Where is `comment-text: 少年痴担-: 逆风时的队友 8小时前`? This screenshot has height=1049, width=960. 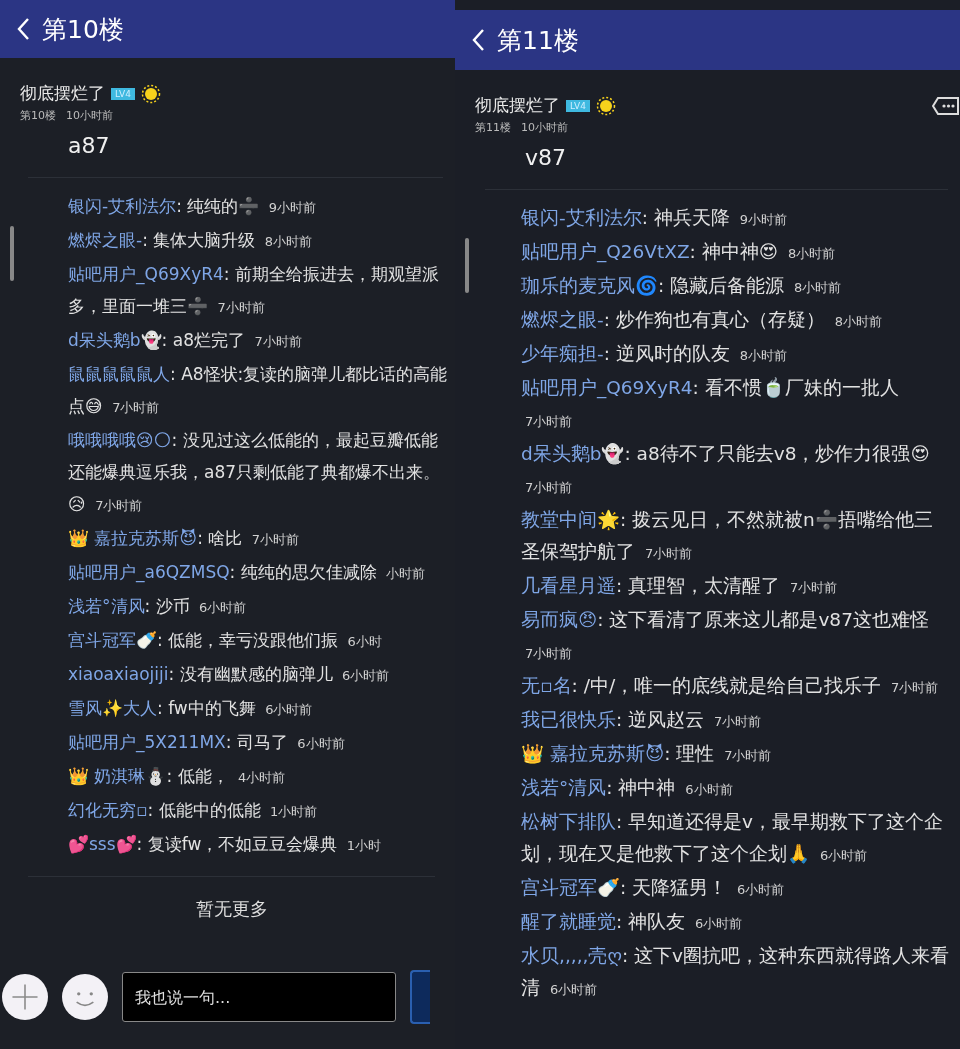 comment-text: 少年痴担-: 逆风时的队友 8小时前 is located at coordinates (654, 354).